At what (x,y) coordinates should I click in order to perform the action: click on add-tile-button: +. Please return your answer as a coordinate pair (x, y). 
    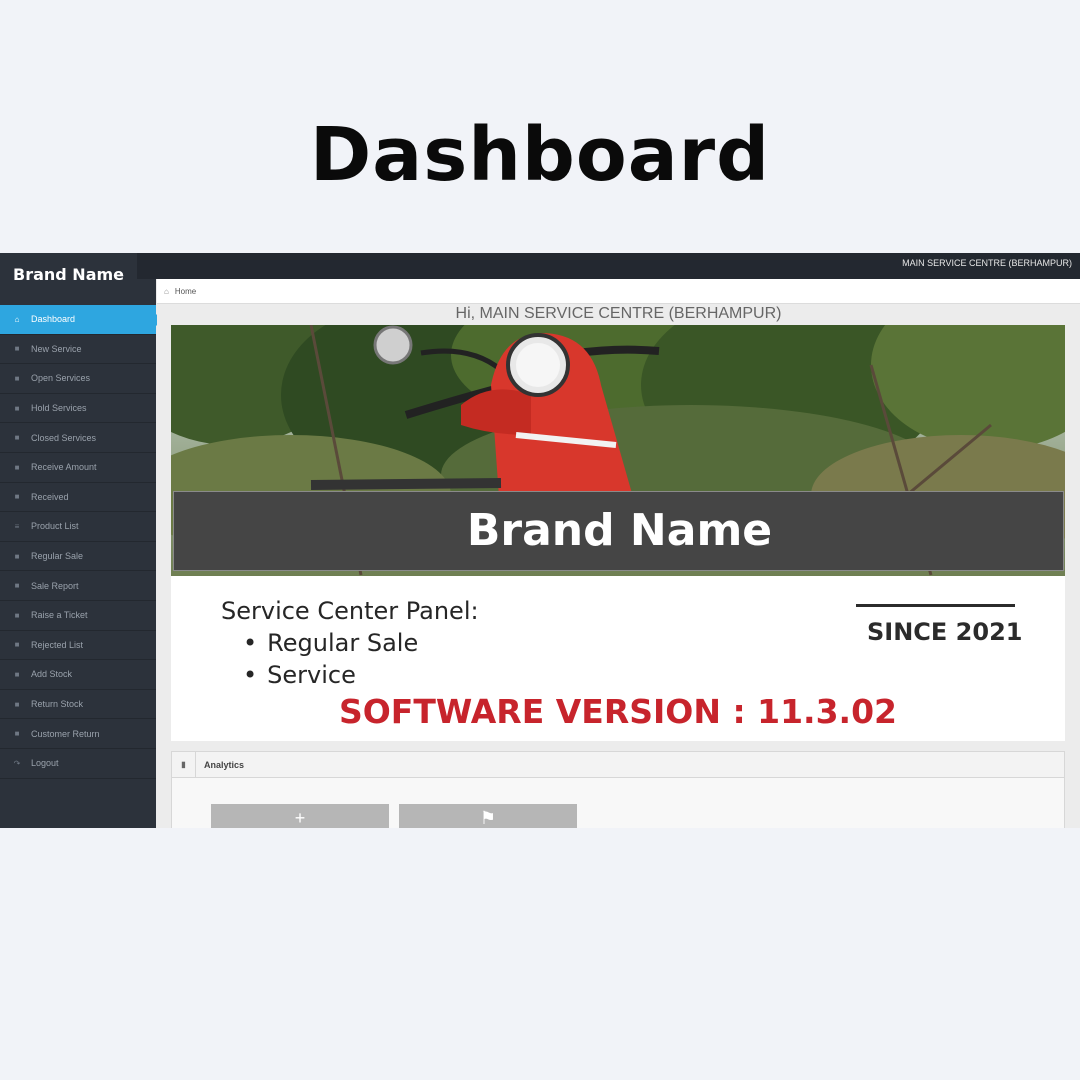
    Looking at the image, I should click on (300, 816).